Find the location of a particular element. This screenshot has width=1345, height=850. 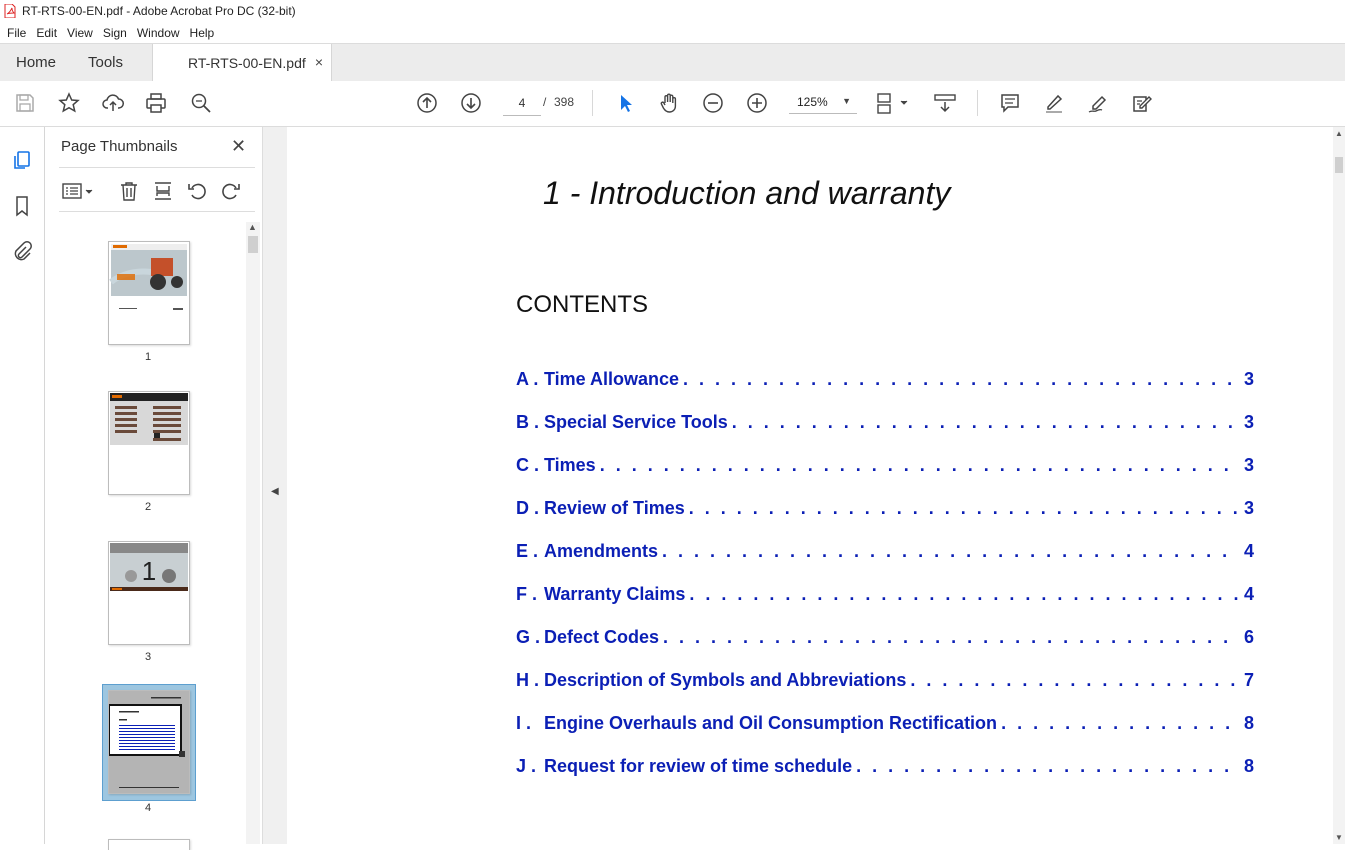

total-pages: 398 is located at coordinates (564, 102).